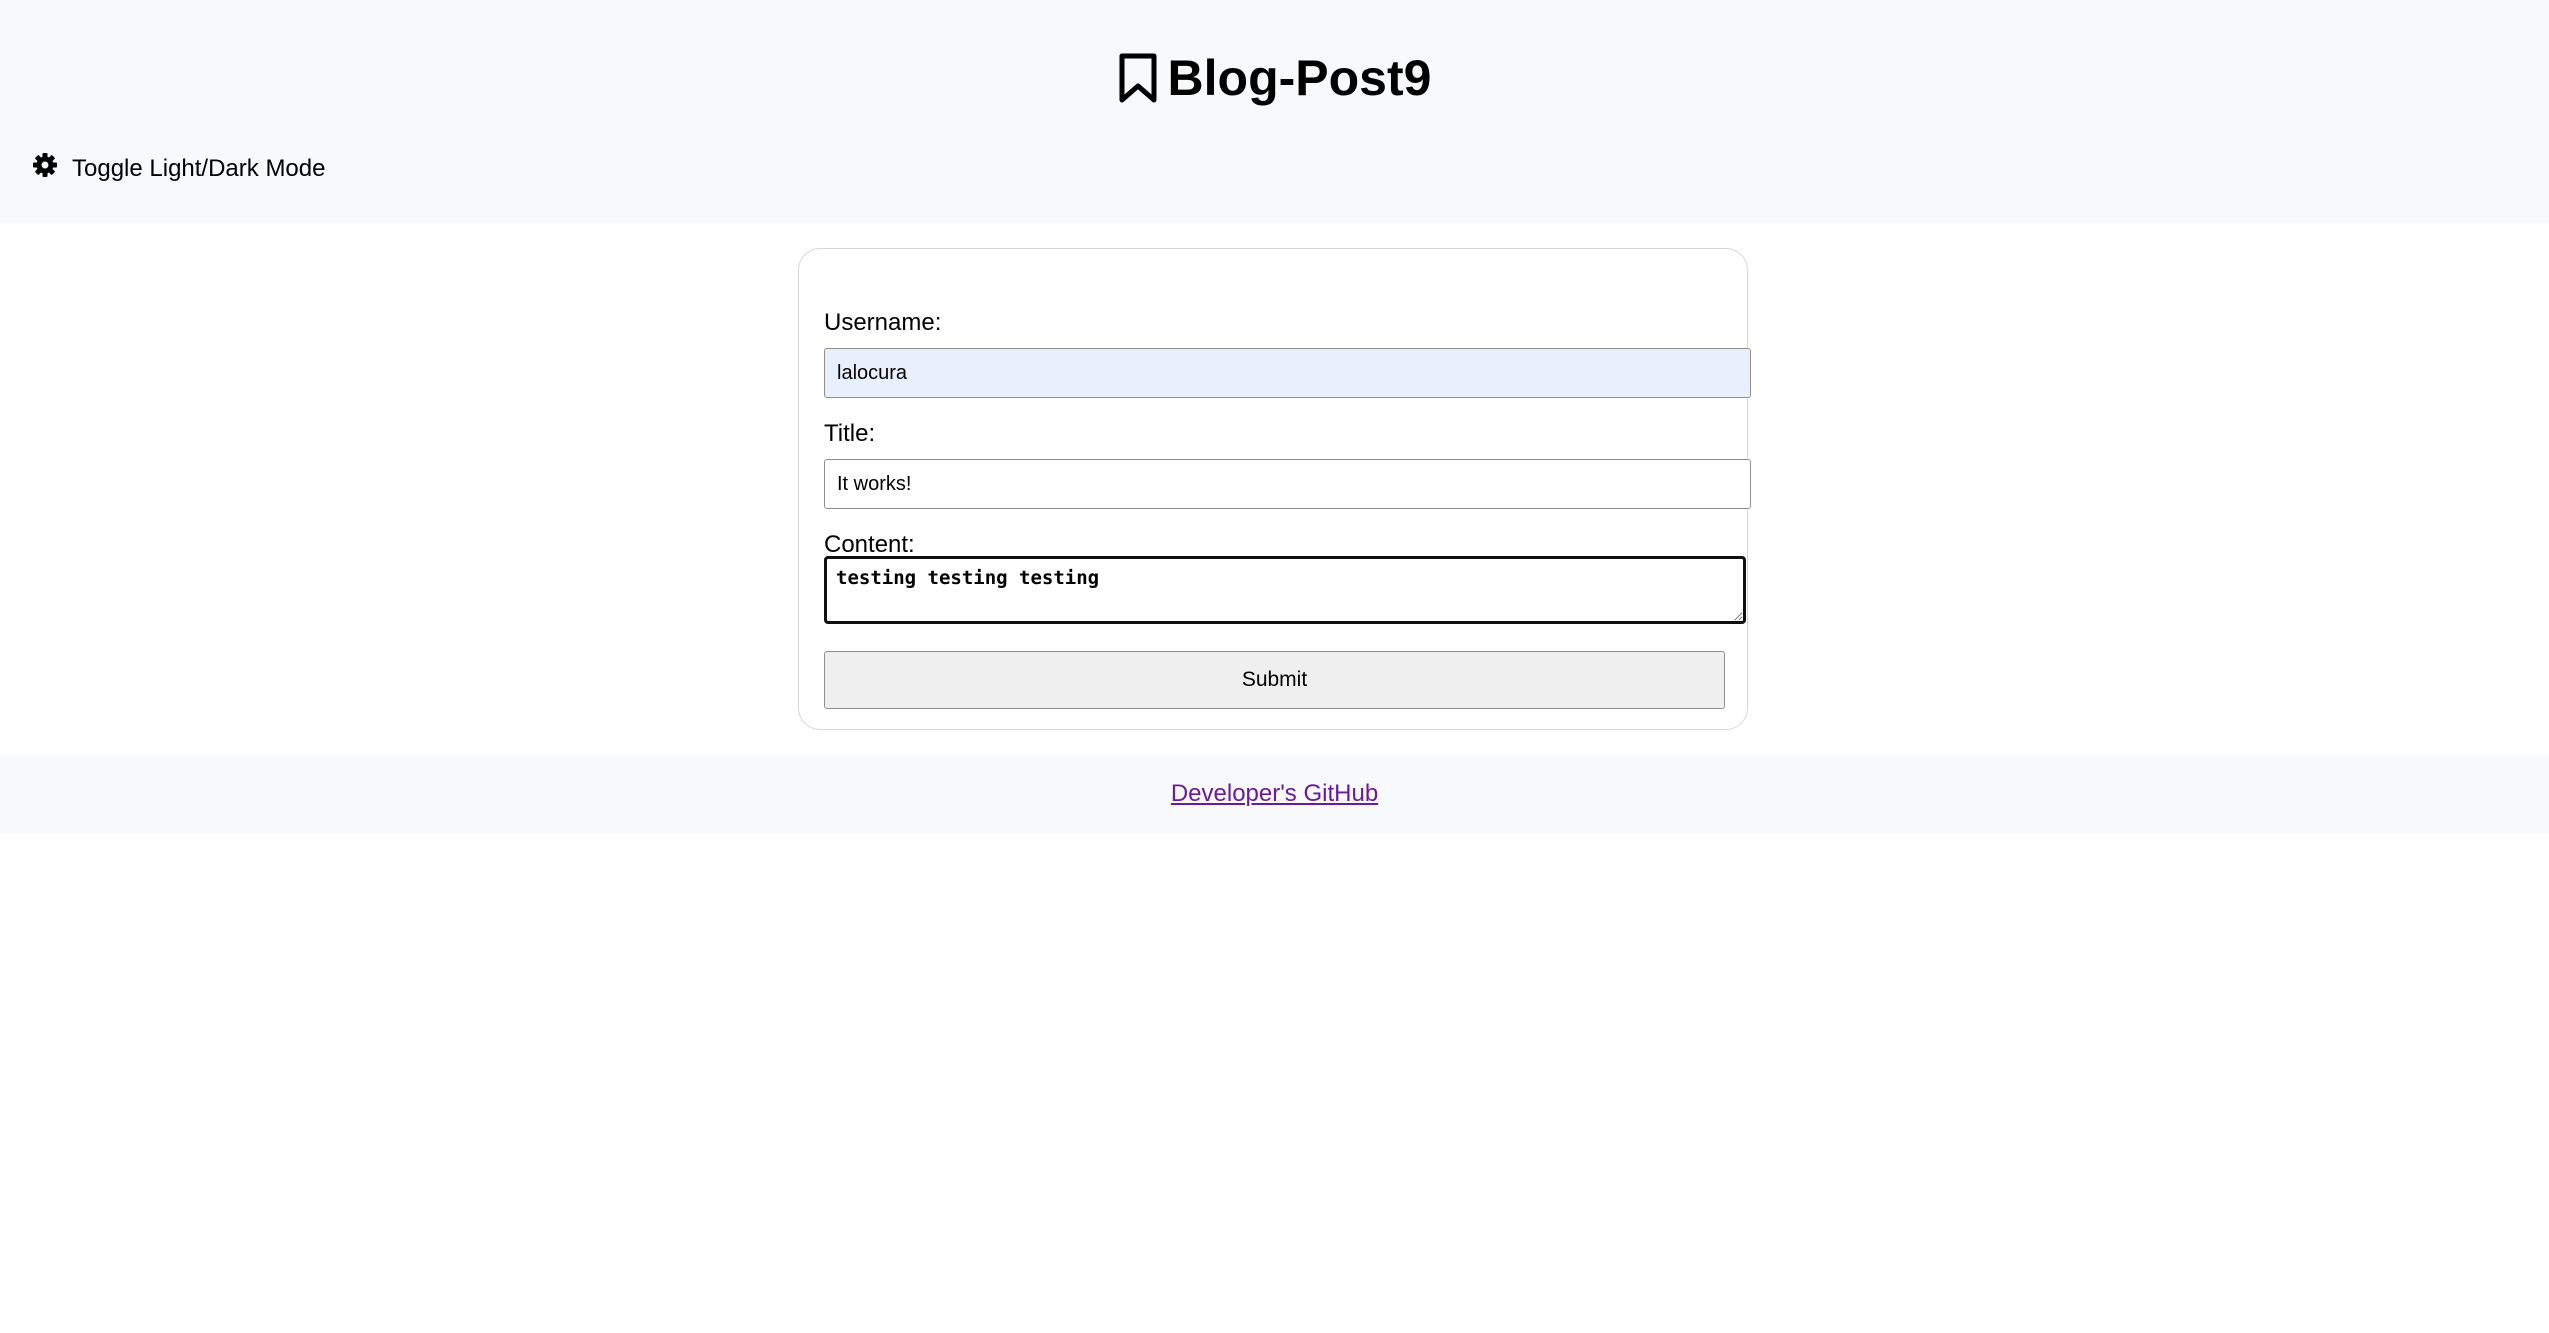 The width and height of the screenshot is (2549, 1333). What do you see at coordinates (1138, 85) in the screenshot?
I see `bookmark-icon` at bounding box center [1138, 85].